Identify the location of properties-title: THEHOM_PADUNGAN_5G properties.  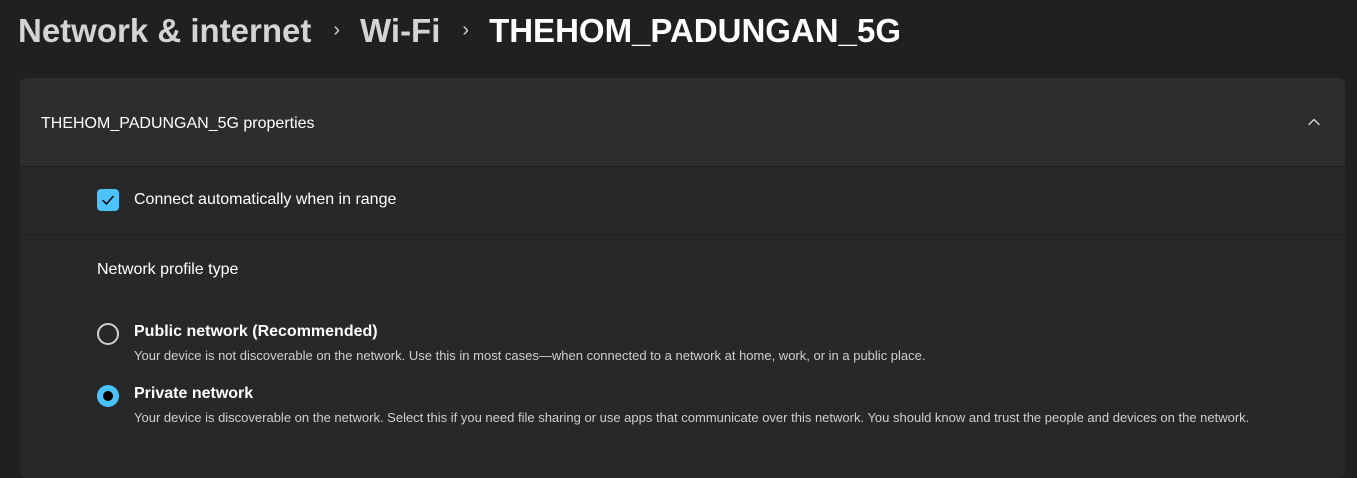
(178, 123).